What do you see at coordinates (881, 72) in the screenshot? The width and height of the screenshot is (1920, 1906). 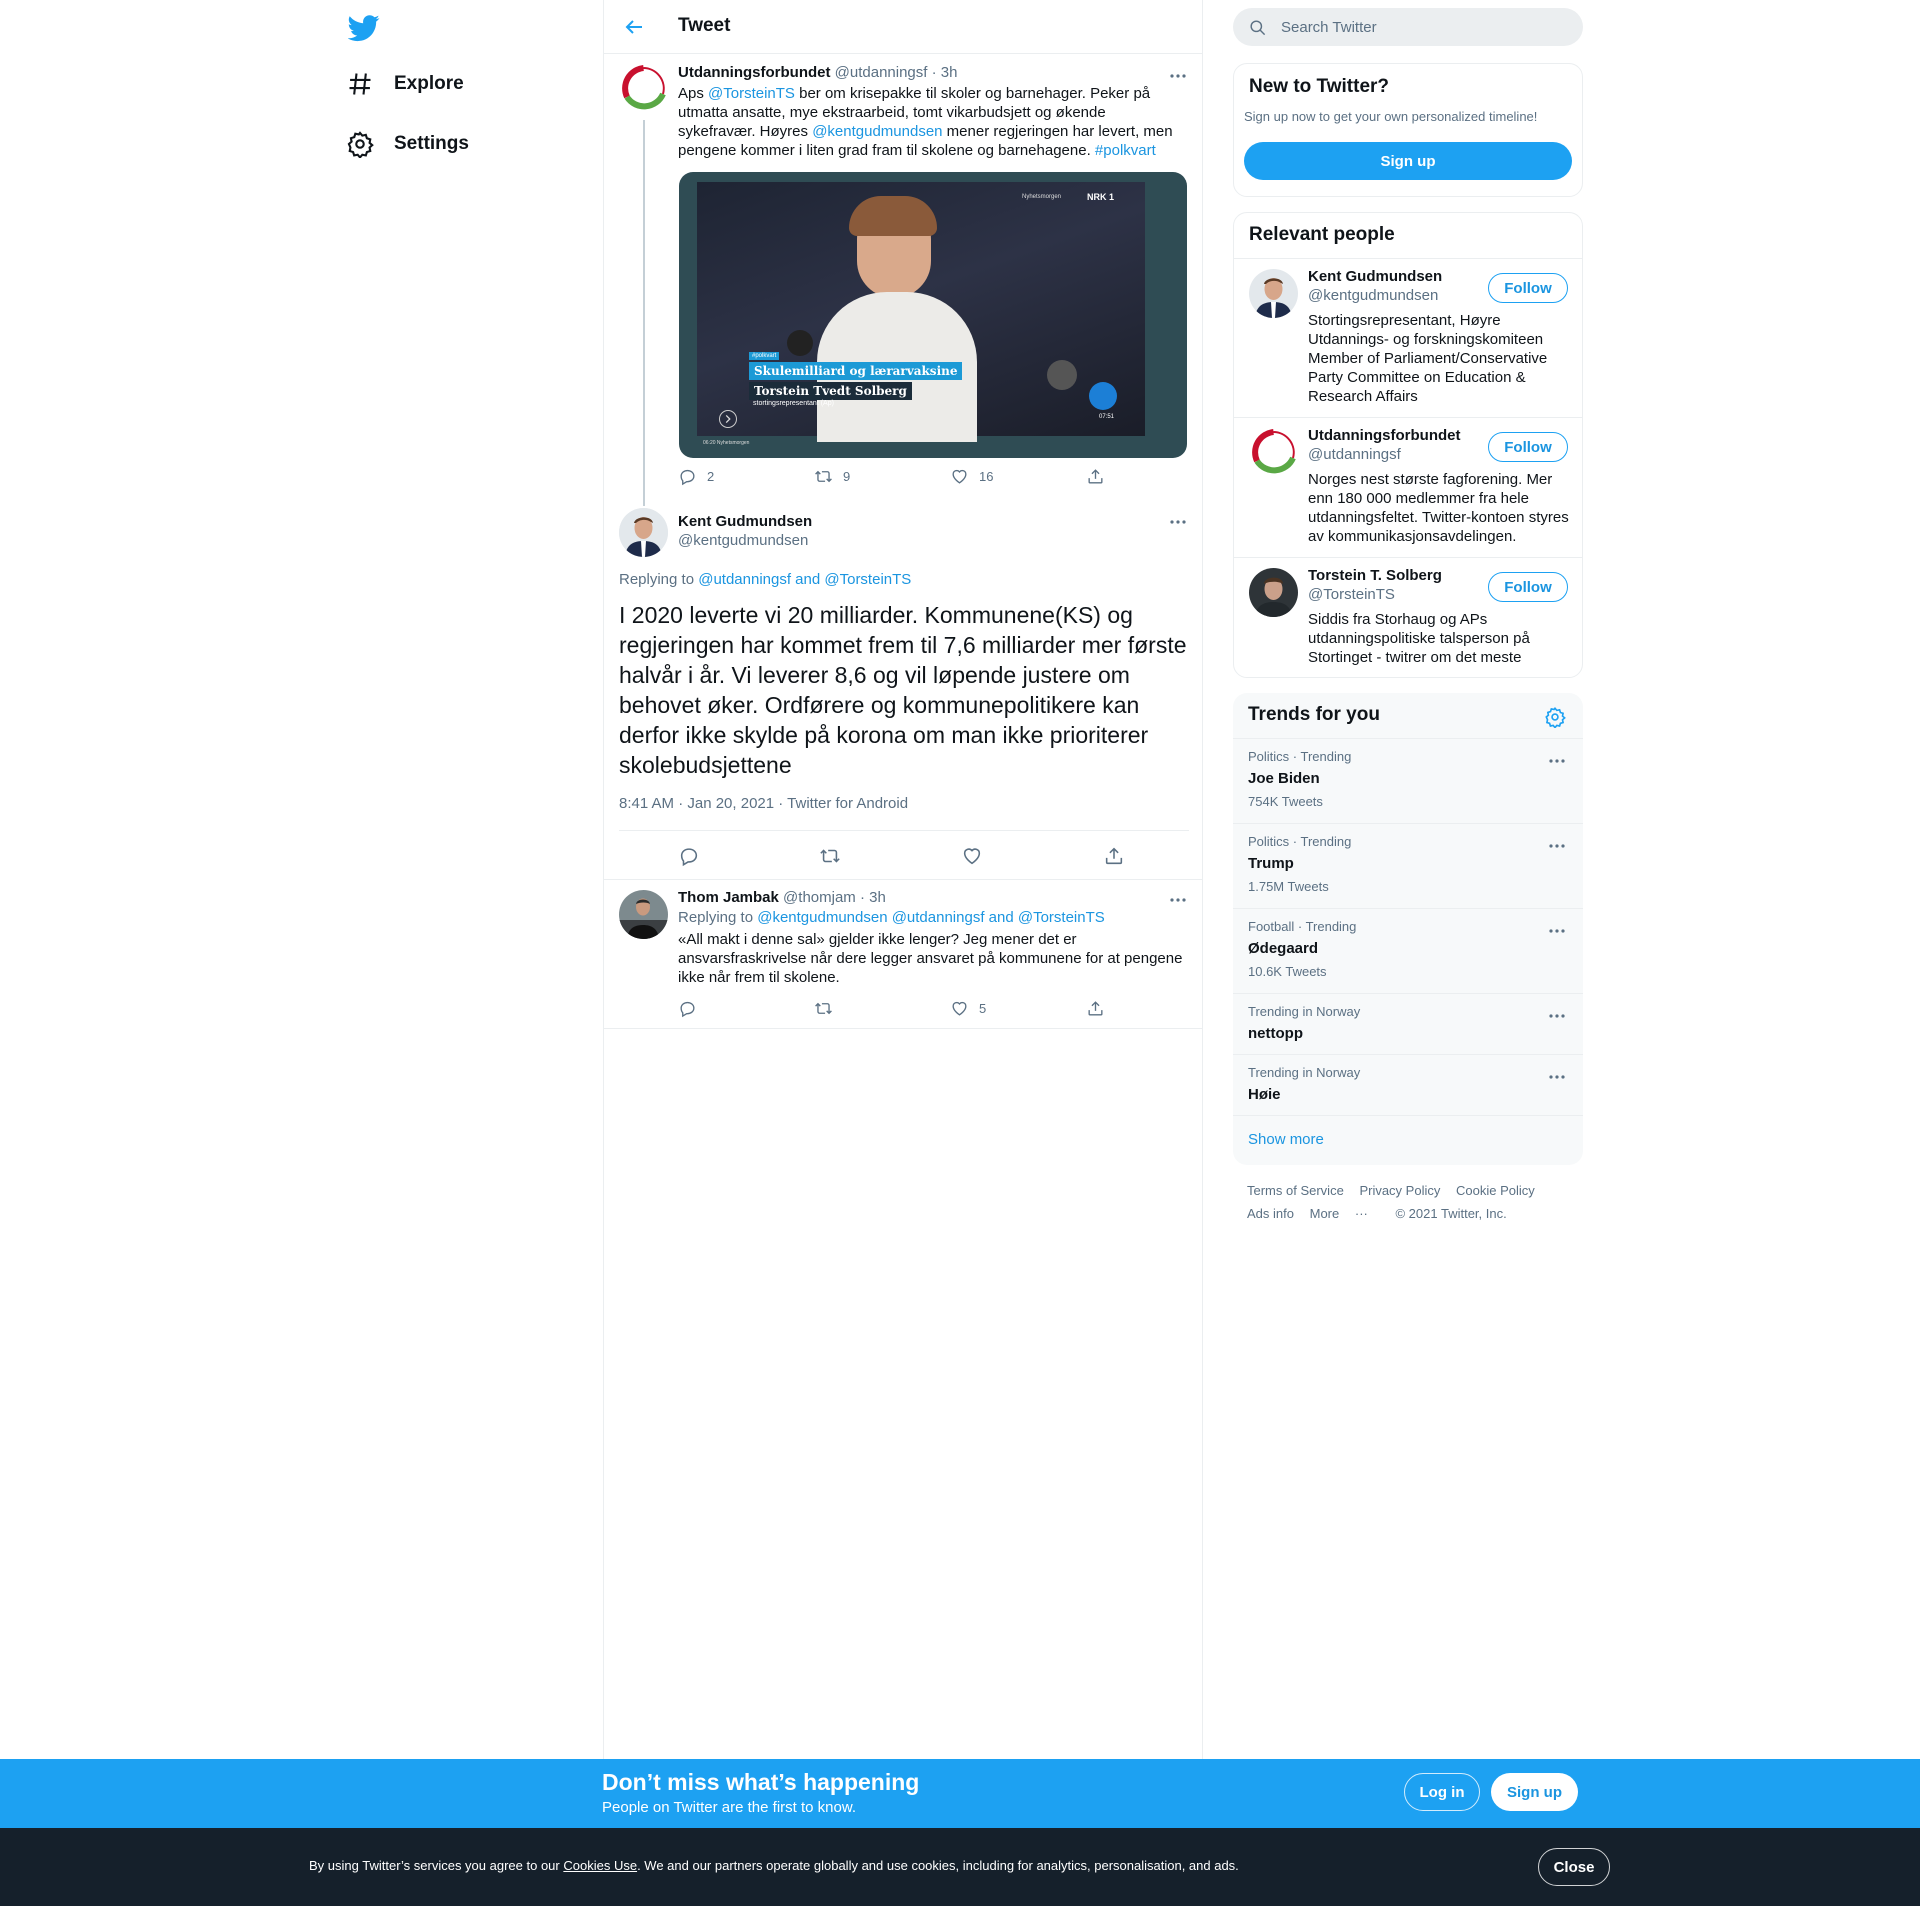 I see `author-handle: @utdanningsf` at bounding box center [881, 72].